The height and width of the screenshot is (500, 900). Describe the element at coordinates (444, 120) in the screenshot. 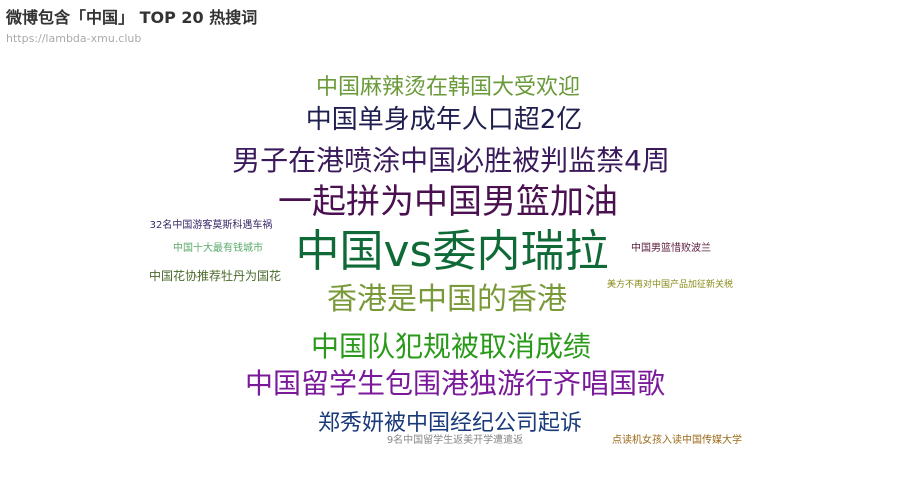

I see `word-cloud-term: 中国单身成年人口超2亿` at that location.